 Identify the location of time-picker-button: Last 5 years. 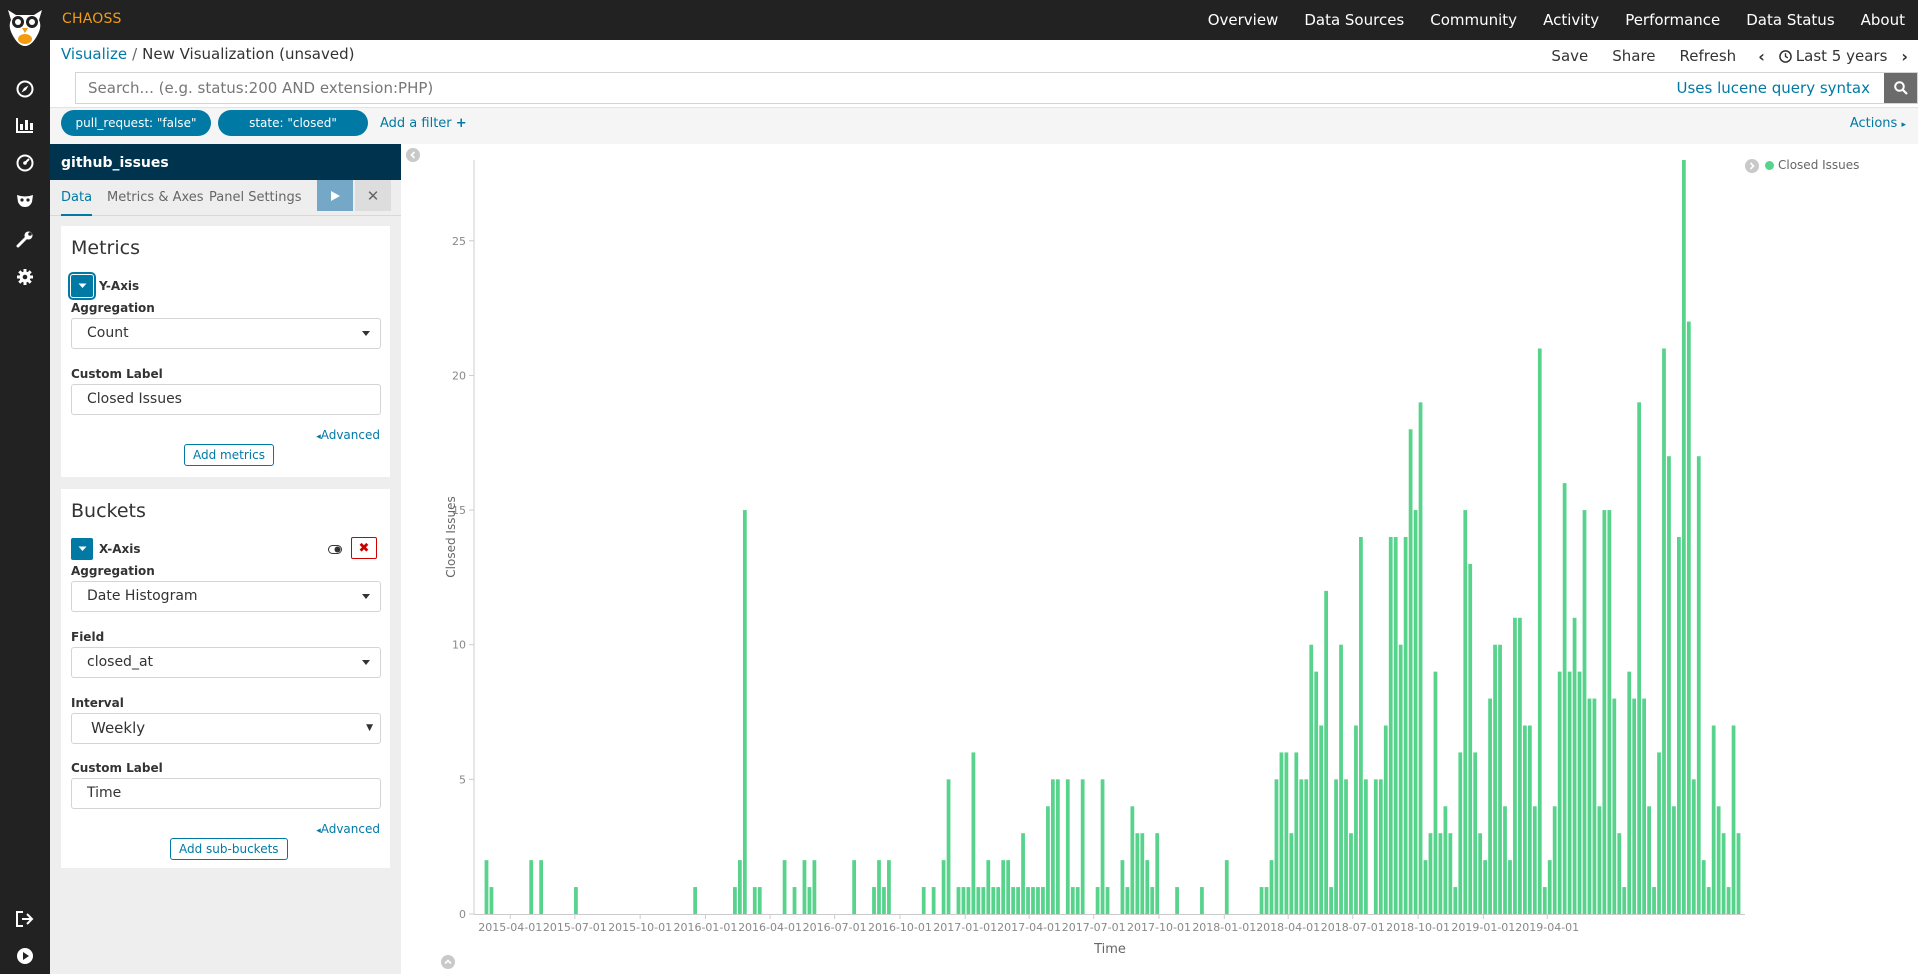
(1833, 56).